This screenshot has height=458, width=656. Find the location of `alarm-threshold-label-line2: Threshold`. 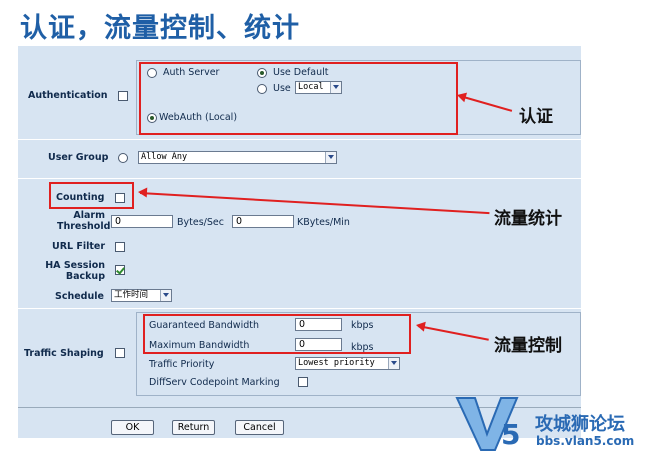

alarm-threshold-label-line2: Threshold is located at coordinates (84, 226).